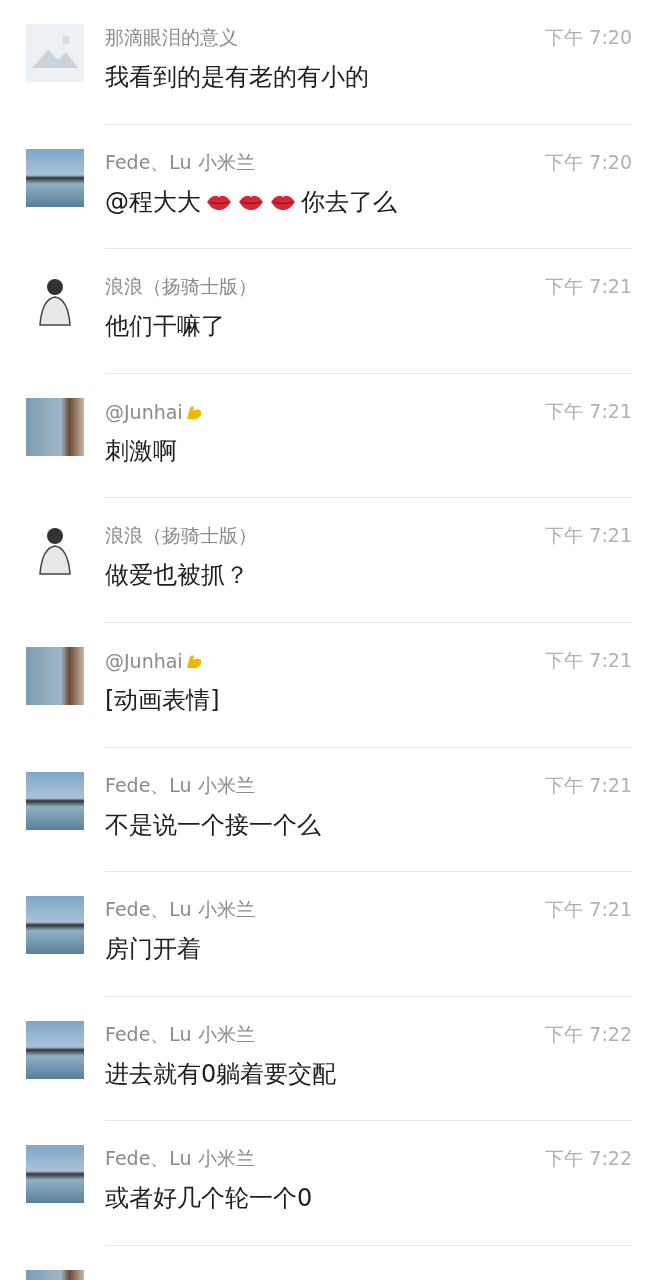 The image size is (660, 1280). I want to click on message-text: 他们干嘛了, so click(165, 327).